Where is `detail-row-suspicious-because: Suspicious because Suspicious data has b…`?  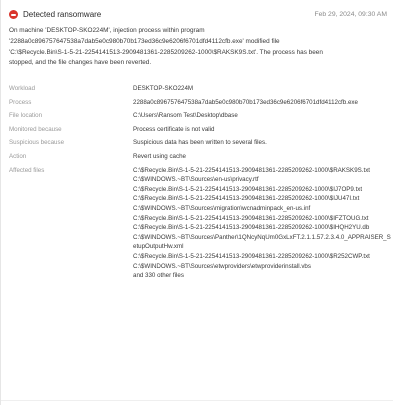
detail-row-suspicious-because: Suspicious because Suspicious data has b… is located at coordinates (201, 143).